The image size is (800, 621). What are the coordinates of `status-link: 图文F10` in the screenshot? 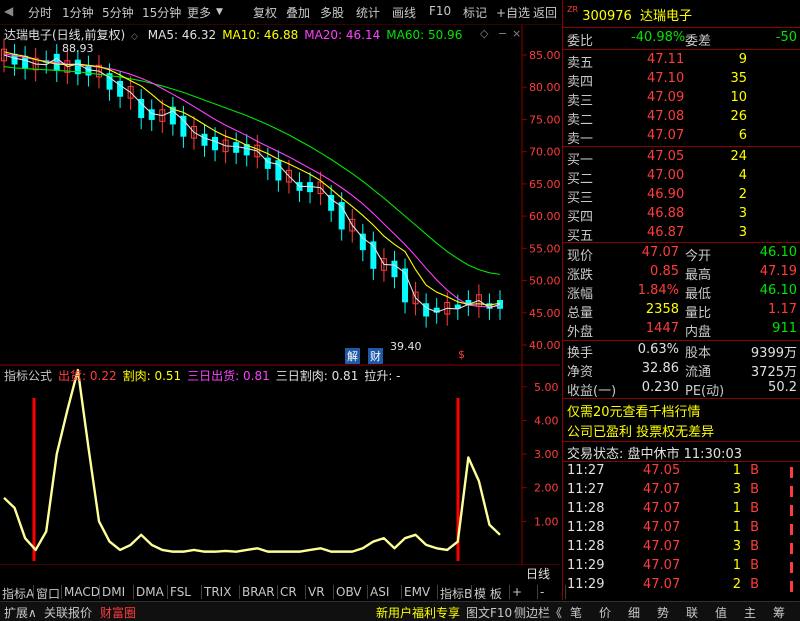 It's located at (489, 612).